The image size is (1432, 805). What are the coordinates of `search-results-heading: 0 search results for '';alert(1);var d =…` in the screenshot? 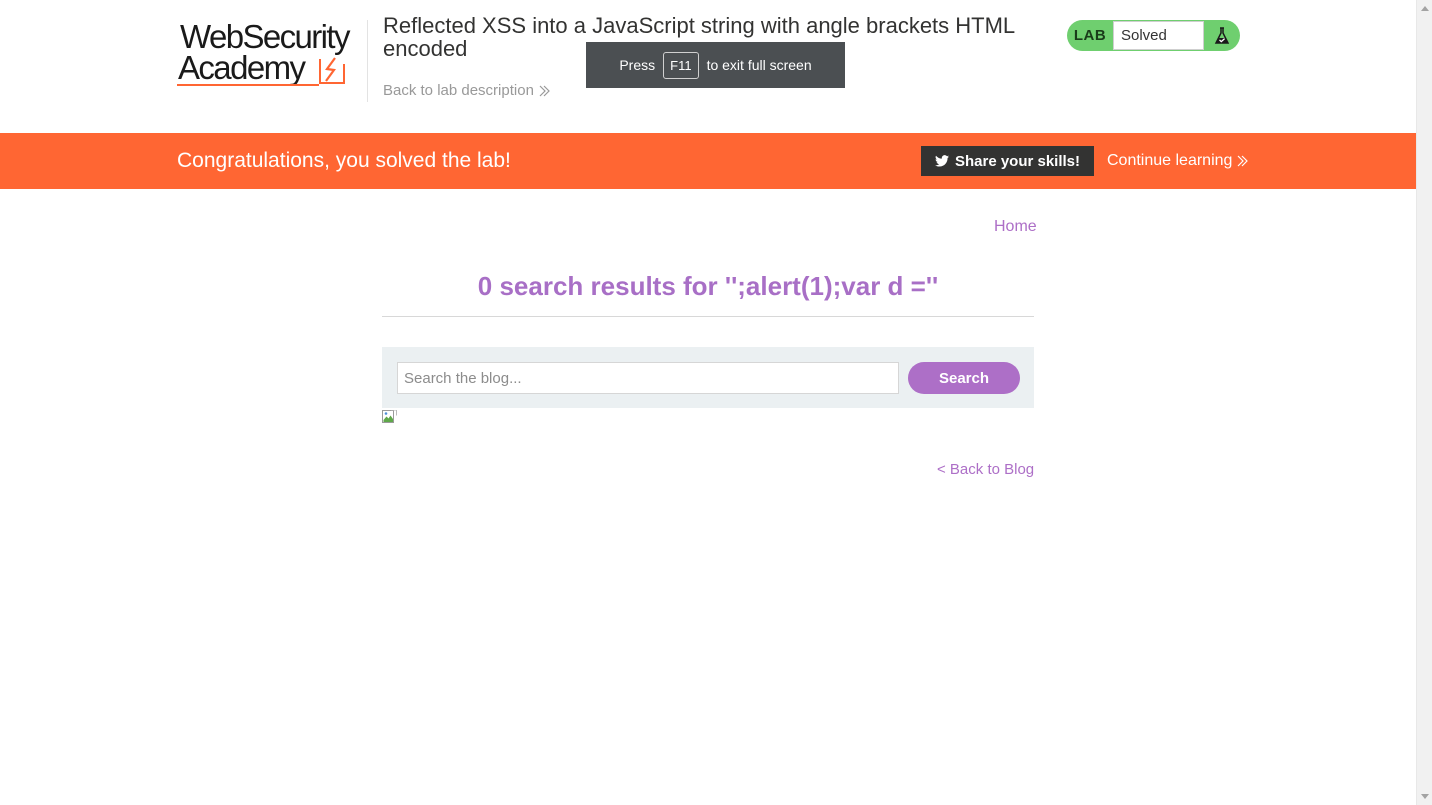 It's located at (708, 286).